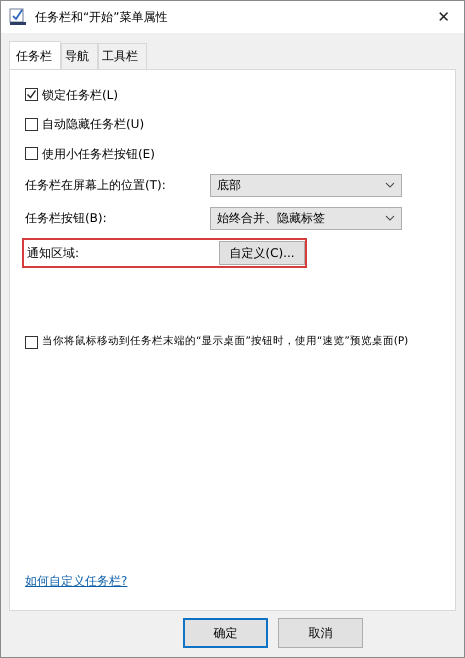 Image resolution: width=465 pixels, height=658 pixels. Describe the element at coordinates (66, 218) in the screenshot. I see `field-label: 任务栏按钮(B):` at that location.